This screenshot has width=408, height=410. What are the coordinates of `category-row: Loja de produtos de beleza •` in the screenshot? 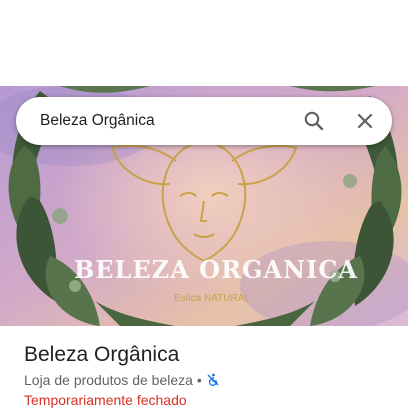 It's located at (209, 380).